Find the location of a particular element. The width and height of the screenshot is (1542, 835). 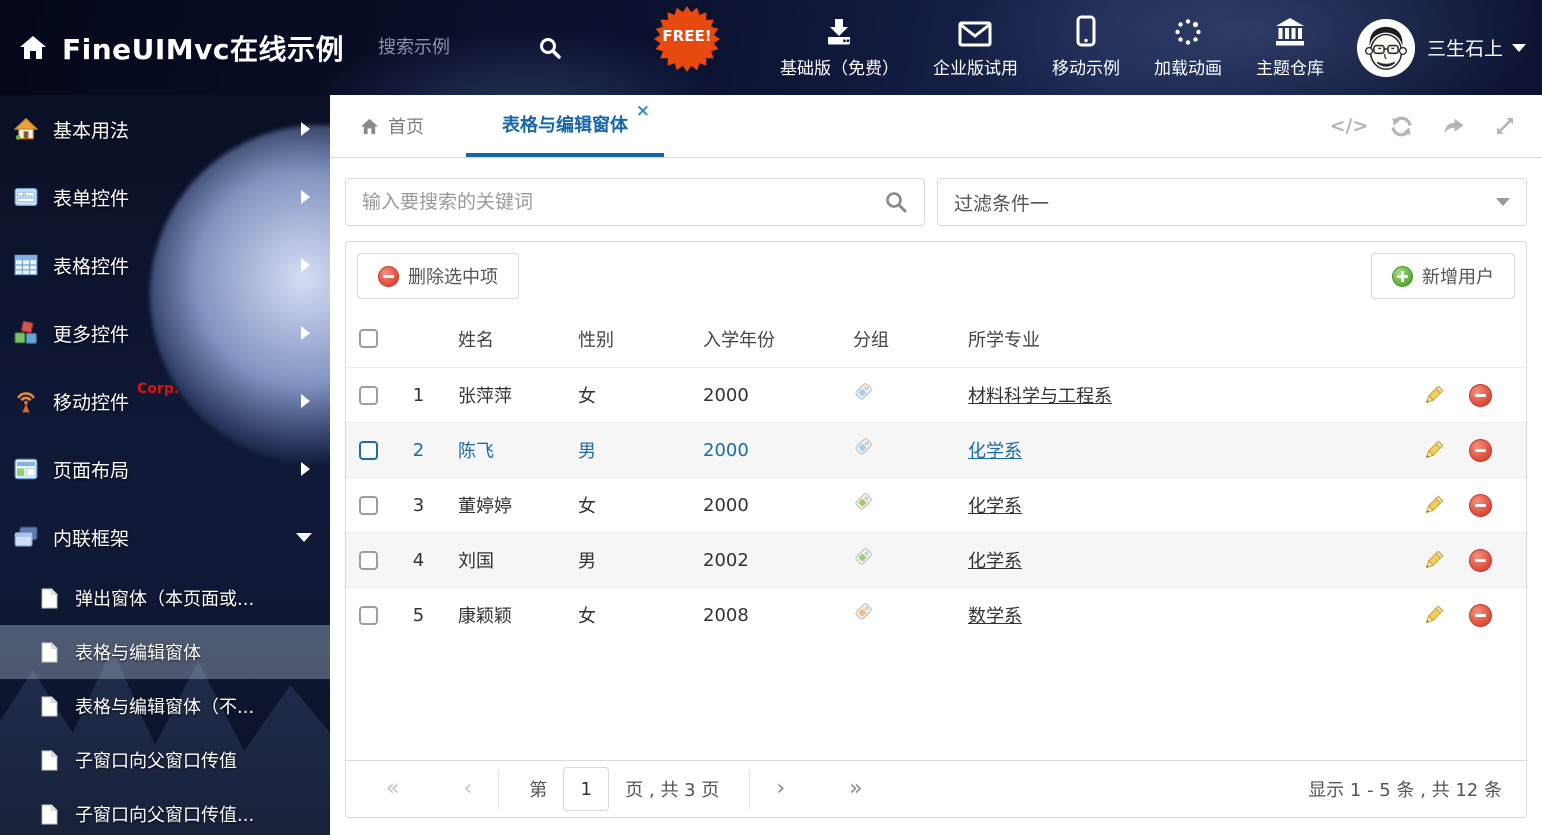

nav-item-mobile-demo: 移动示例 is located at coordinates (1086, 47).